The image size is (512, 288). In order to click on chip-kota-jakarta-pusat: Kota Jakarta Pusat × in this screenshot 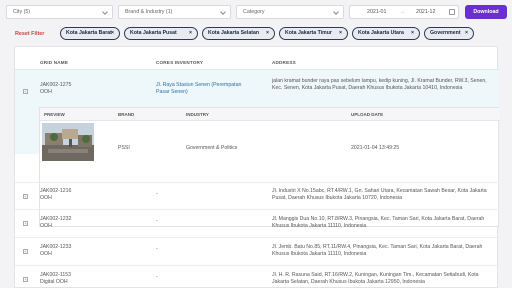, I will do `click(161, 33)`.